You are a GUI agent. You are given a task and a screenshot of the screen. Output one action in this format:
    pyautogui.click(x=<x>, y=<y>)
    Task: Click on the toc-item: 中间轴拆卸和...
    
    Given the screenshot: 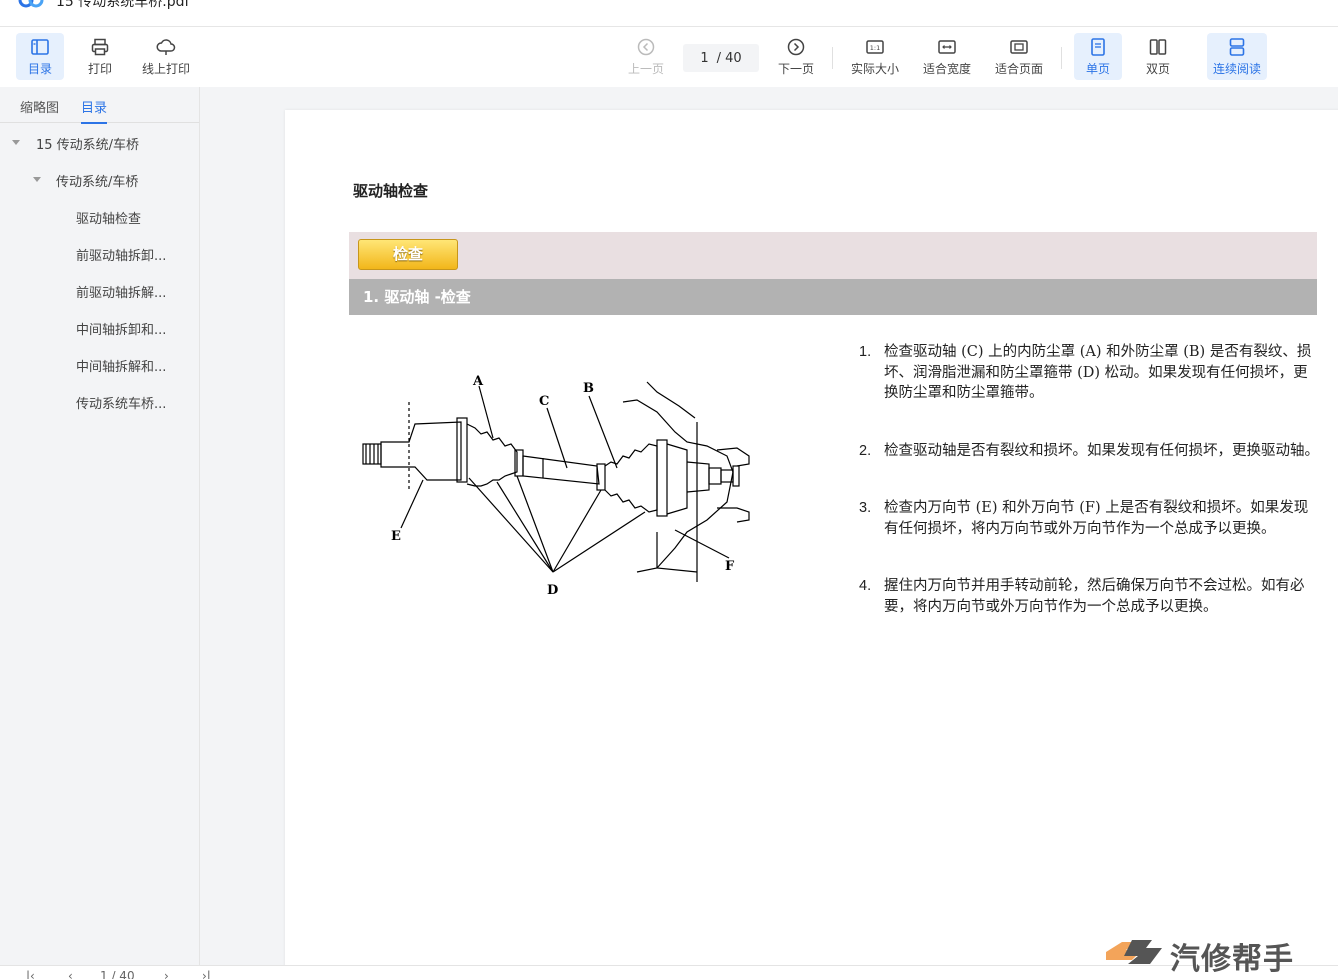 What is the action you would take?
    pyautogui.click(x=121, y=328)
    